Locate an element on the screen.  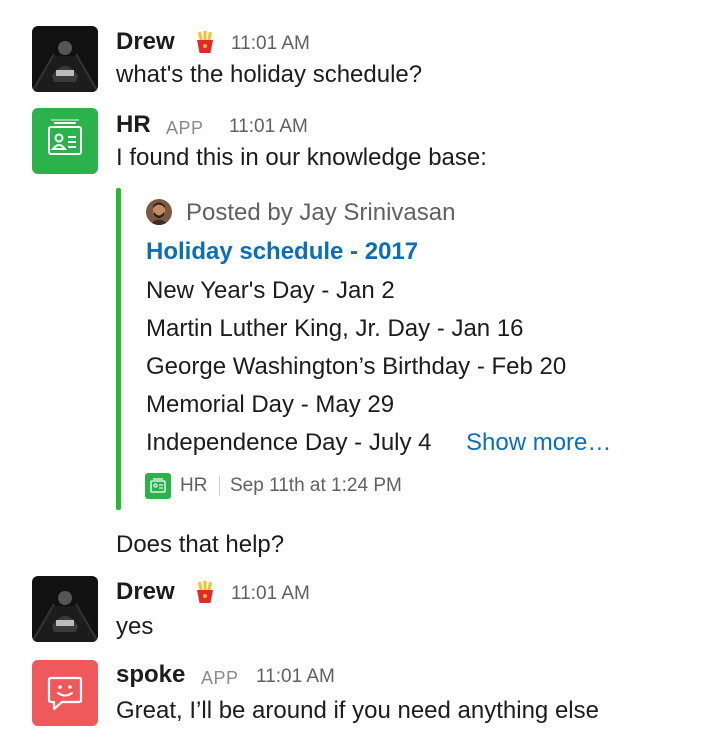
attachment-line: New Year's Day - Jan 2 is located at coordinates (270, 290).